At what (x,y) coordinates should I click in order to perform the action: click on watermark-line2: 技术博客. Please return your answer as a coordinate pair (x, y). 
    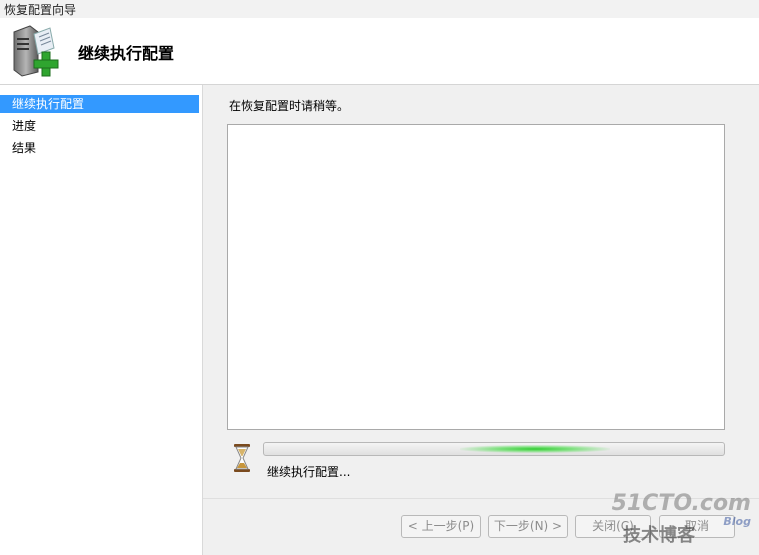
    Looking at the image, I should click on (659, 535).